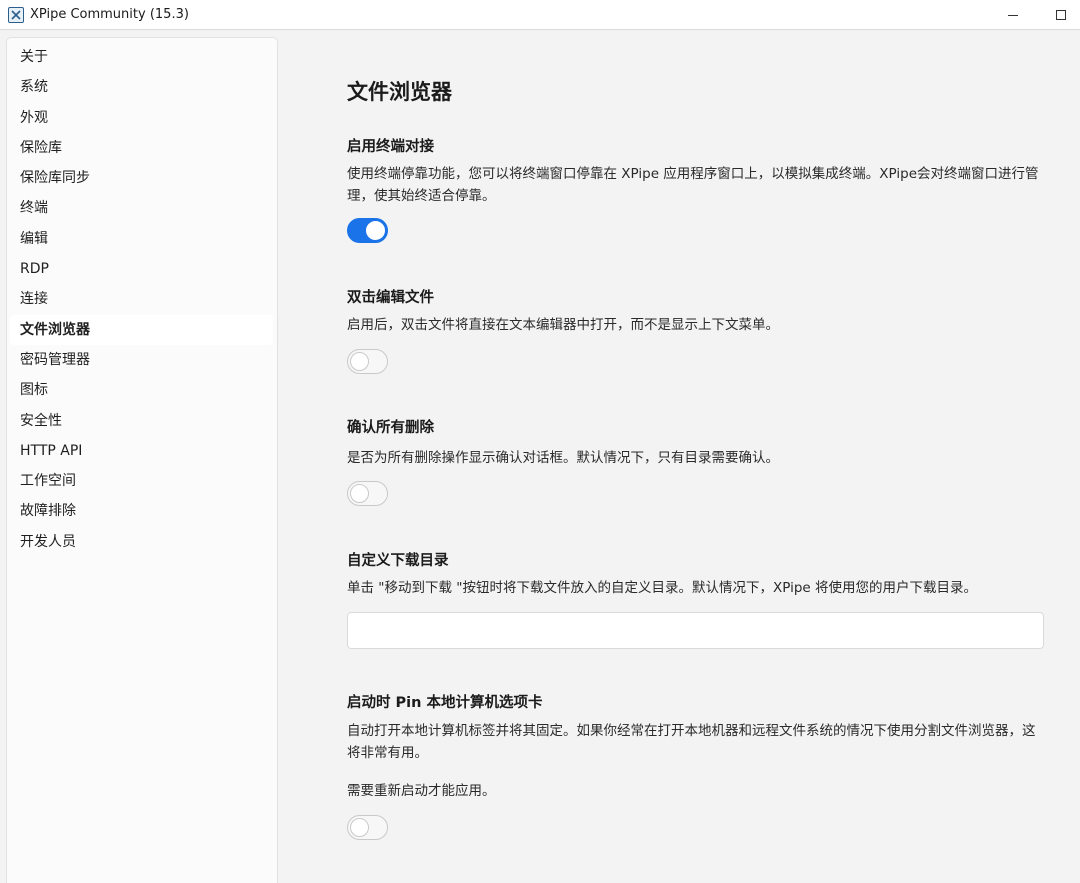  Describe the element at coordinates (141, 421) in the screenshot. I see `sidebar-item-12: 安全性` at that location.